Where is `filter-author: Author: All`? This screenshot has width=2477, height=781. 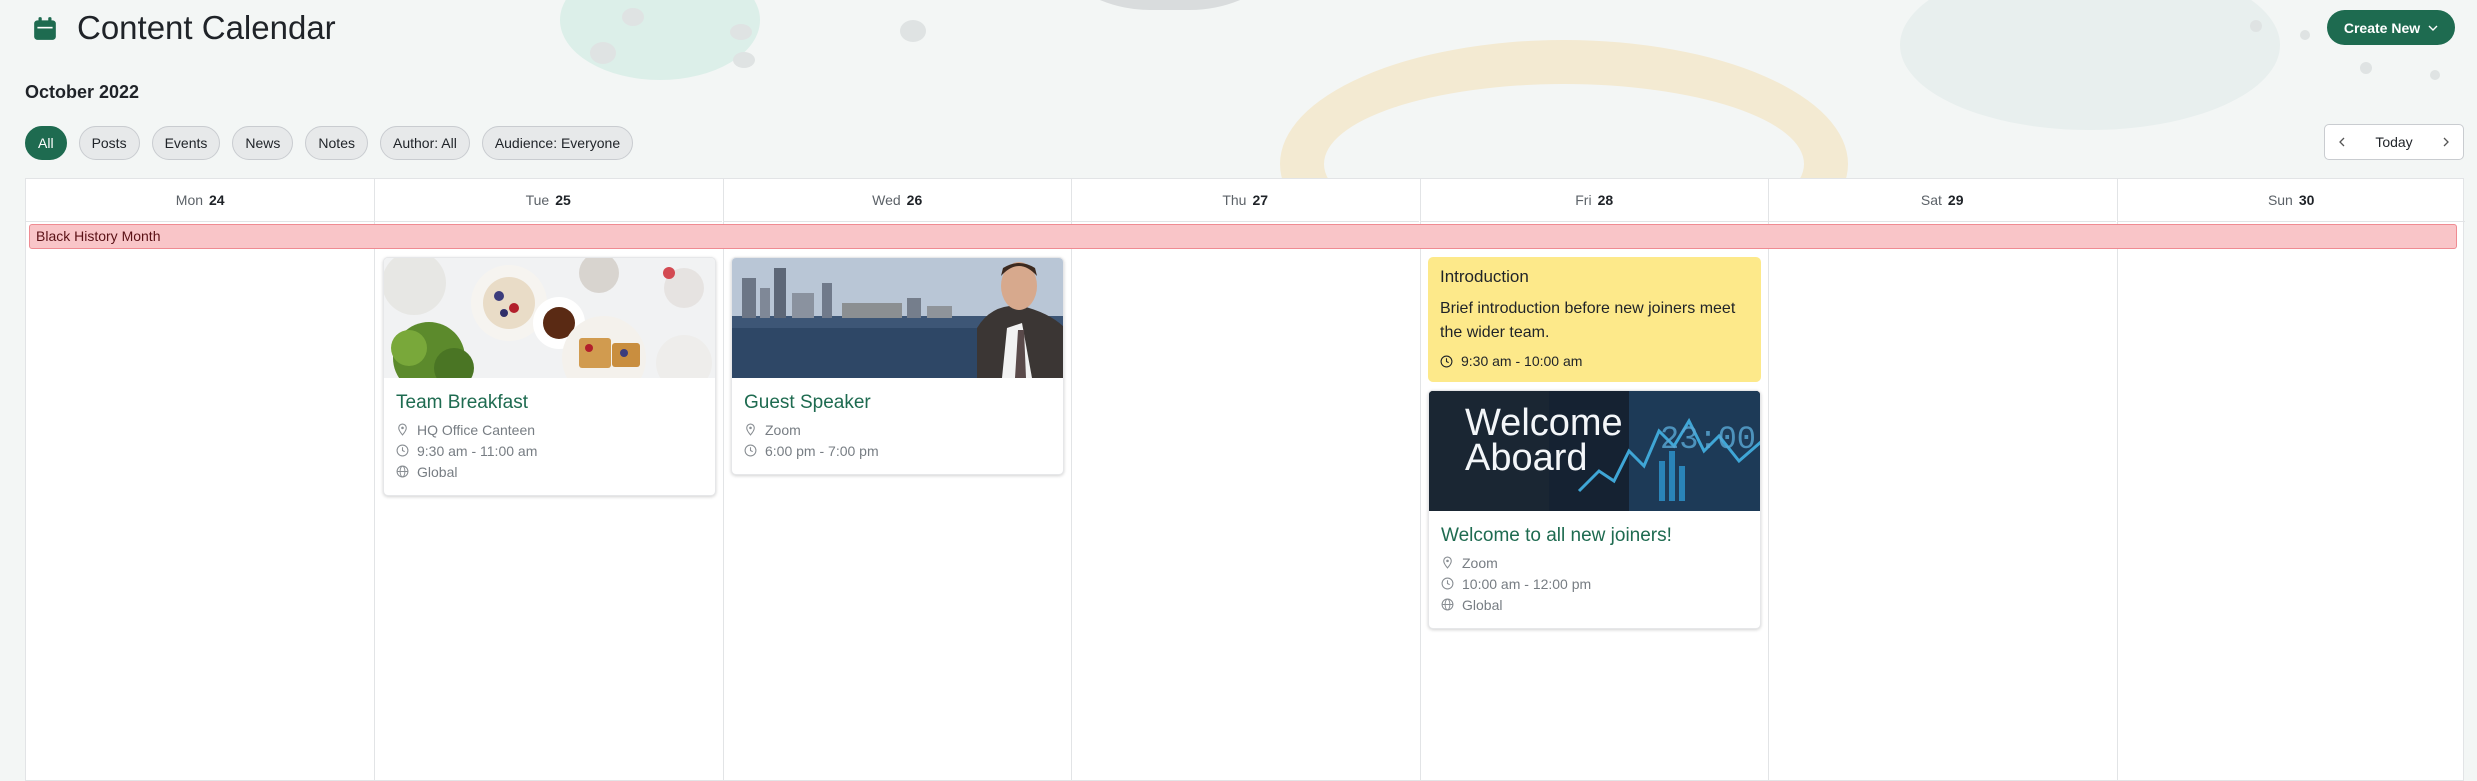
filter-author: Author: All is located at coordinates (424, 143).